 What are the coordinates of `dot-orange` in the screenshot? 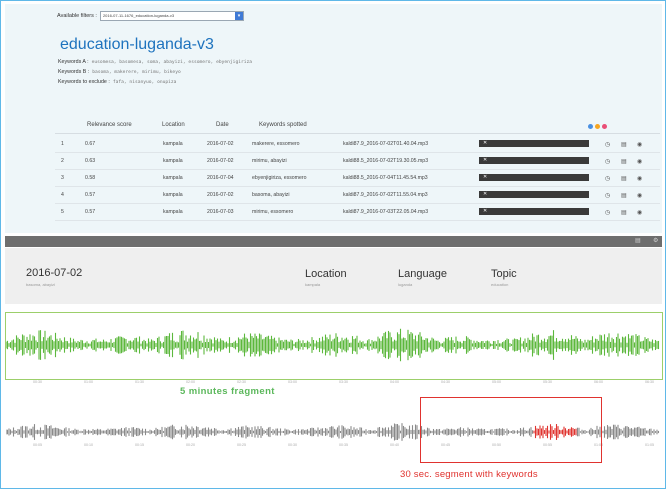 It's located at (597, 126).